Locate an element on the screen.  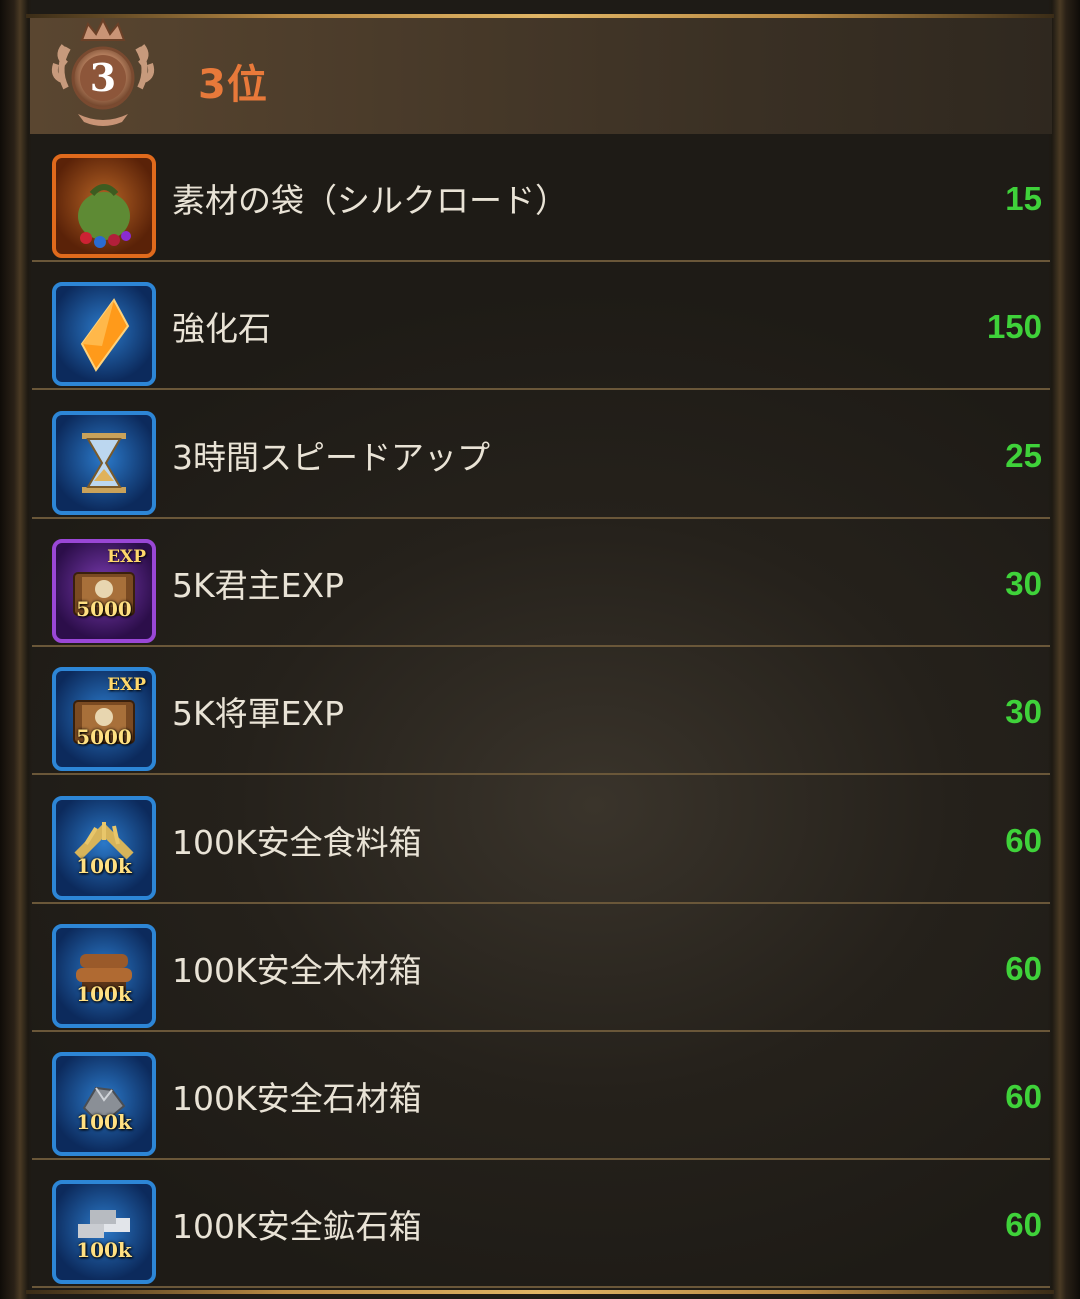
item-quantity: 150 is located at coordinates (1014, 327).